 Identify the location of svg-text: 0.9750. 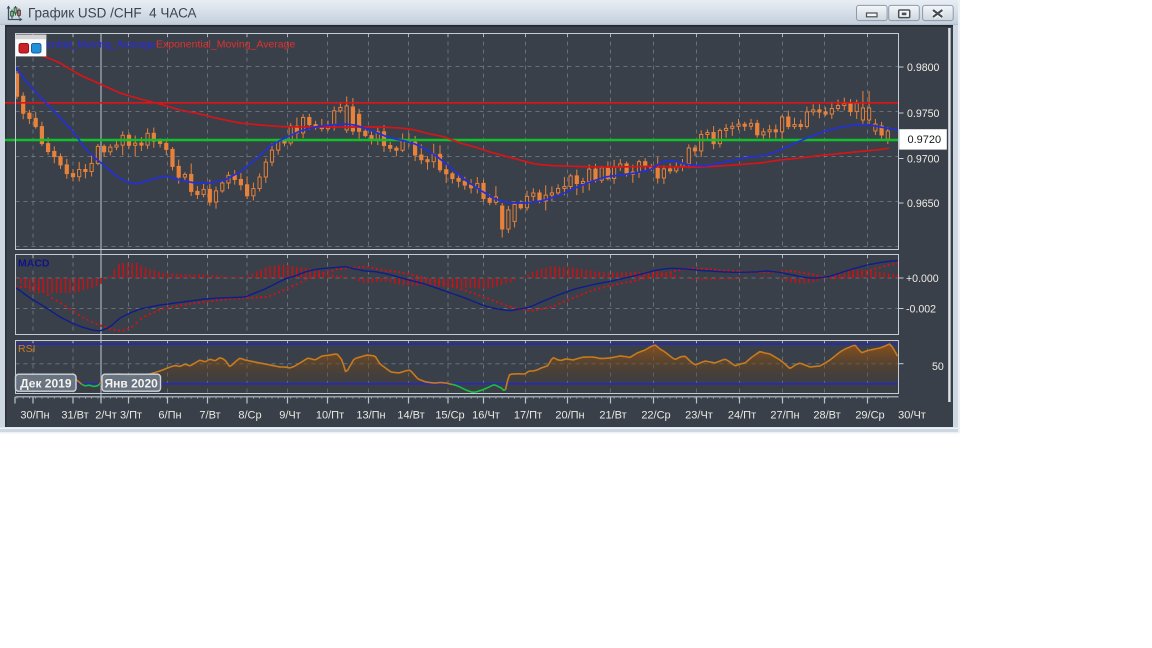
(923, 114).